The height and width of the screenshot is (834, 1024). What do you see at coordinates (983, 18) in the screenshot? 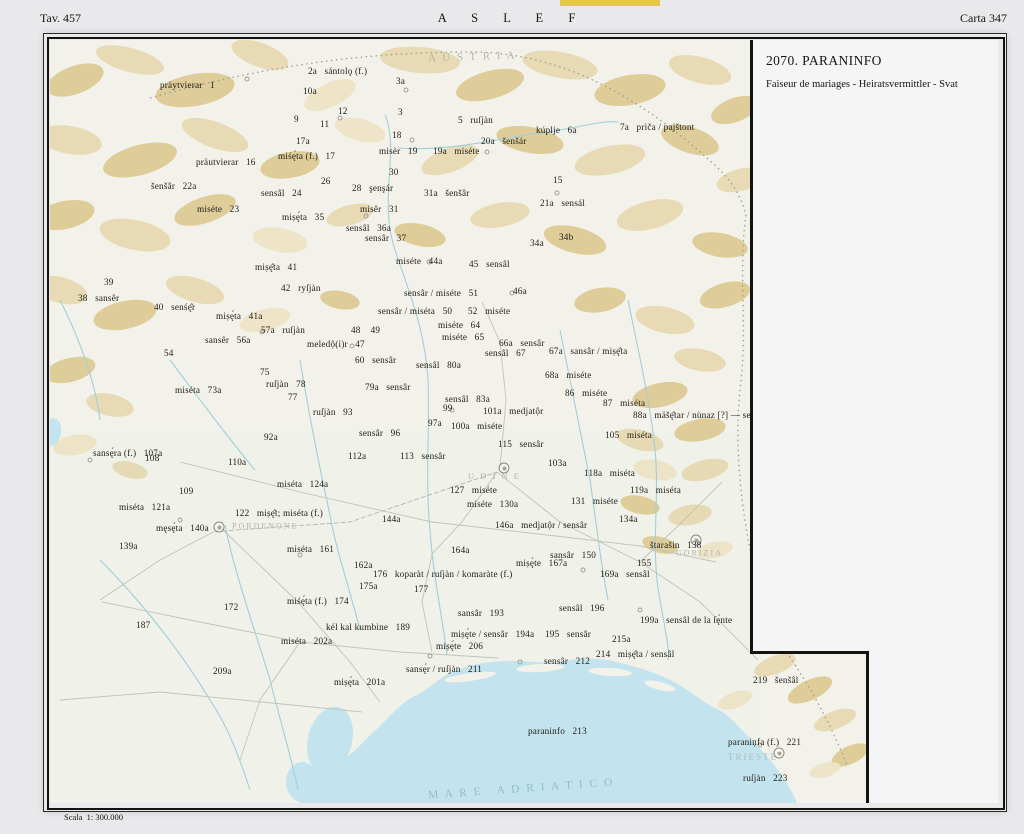
I see `carta-number: Carta 347` at bounding box center [983, 18].